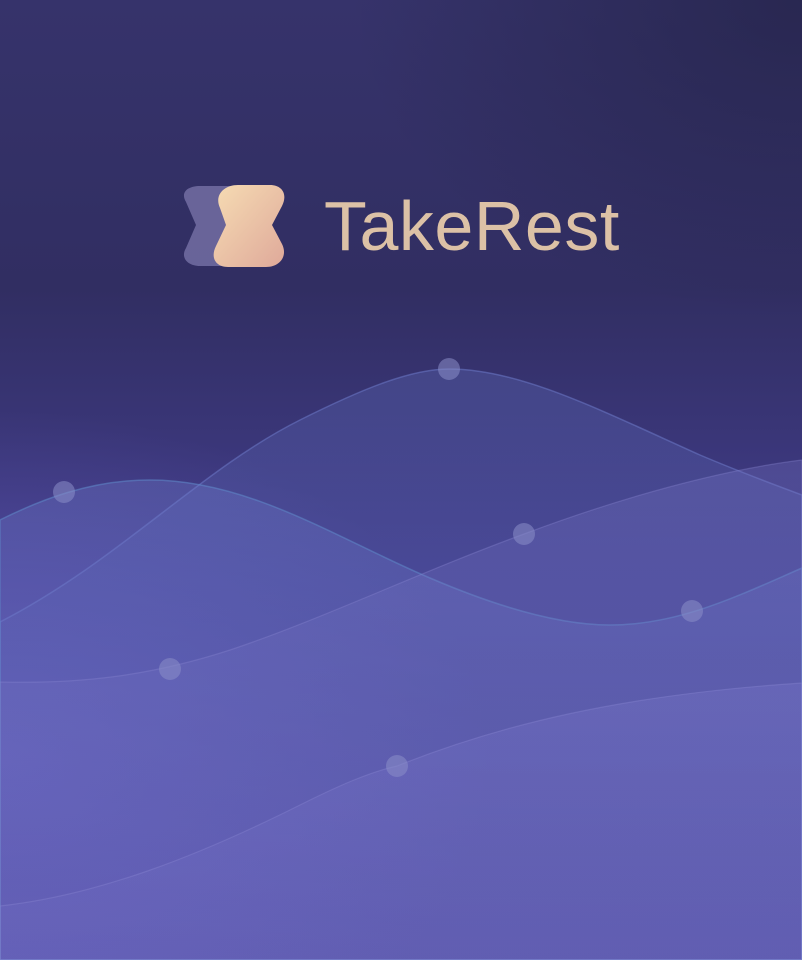  What do you see at coordinates (472, 226) in the screenshot?
I see `app-title: TakeRest` at bounding box center [472, 226].